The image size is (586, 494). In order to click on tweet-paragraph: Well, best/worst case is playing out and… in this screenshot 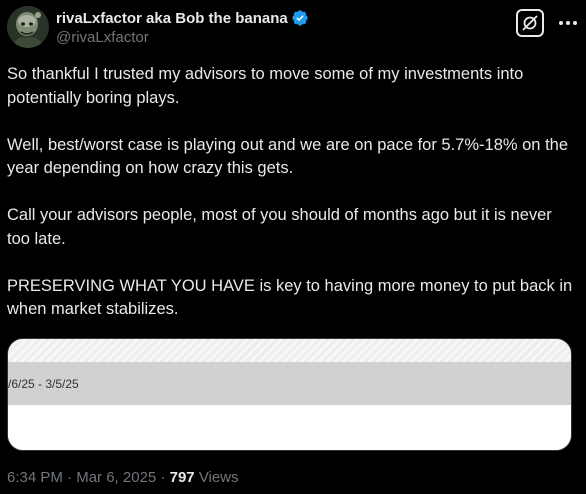, I will do `click(288, 156)`.